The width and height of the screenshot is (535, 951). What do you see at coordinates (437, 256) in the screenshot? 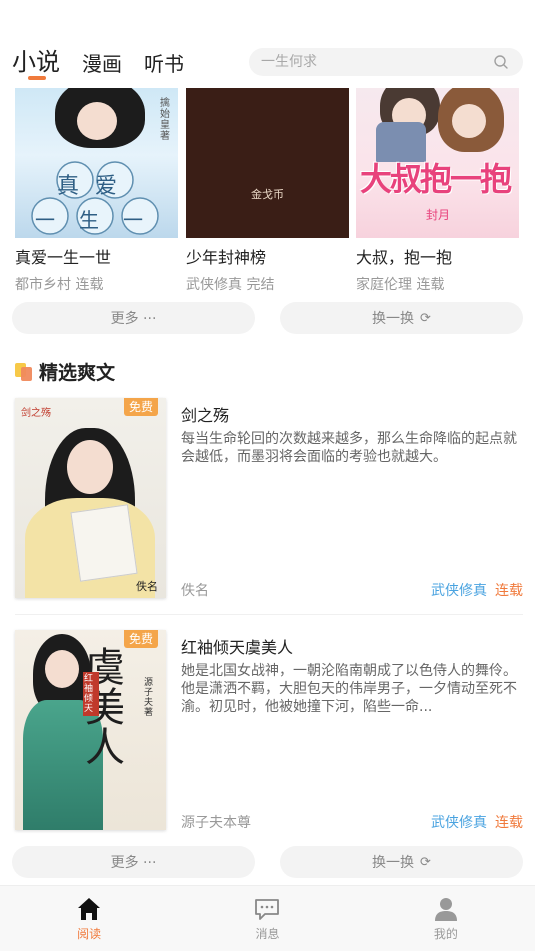
I see `book-title: 大叔，抱一抱` at bounding box center [437, 256].